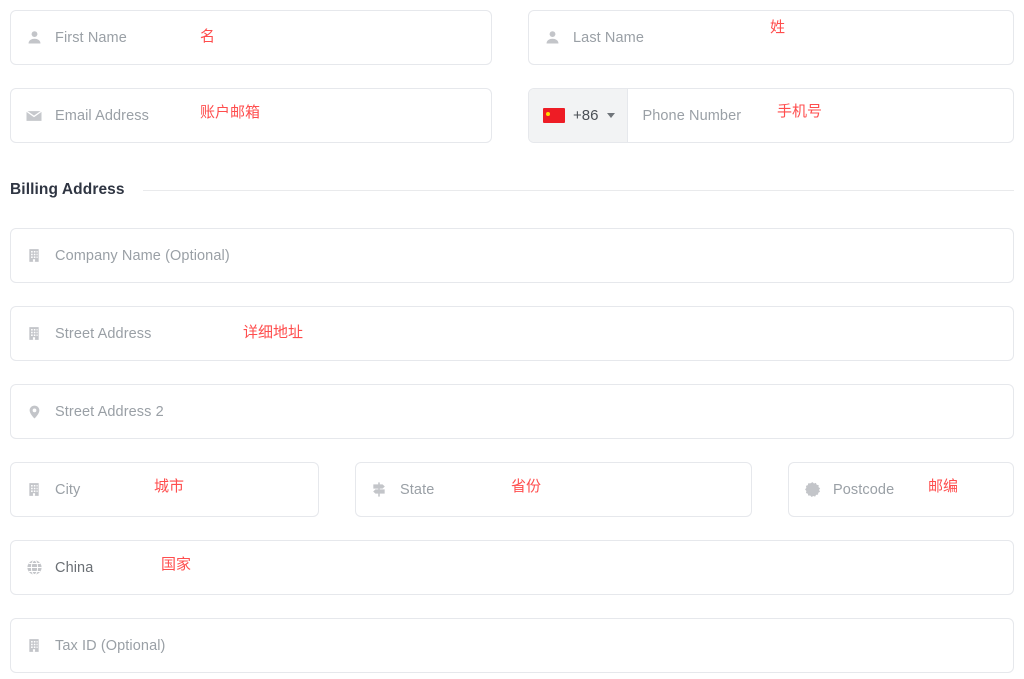  I want to click on country-select-annotation: 国家, so click(176, 564).